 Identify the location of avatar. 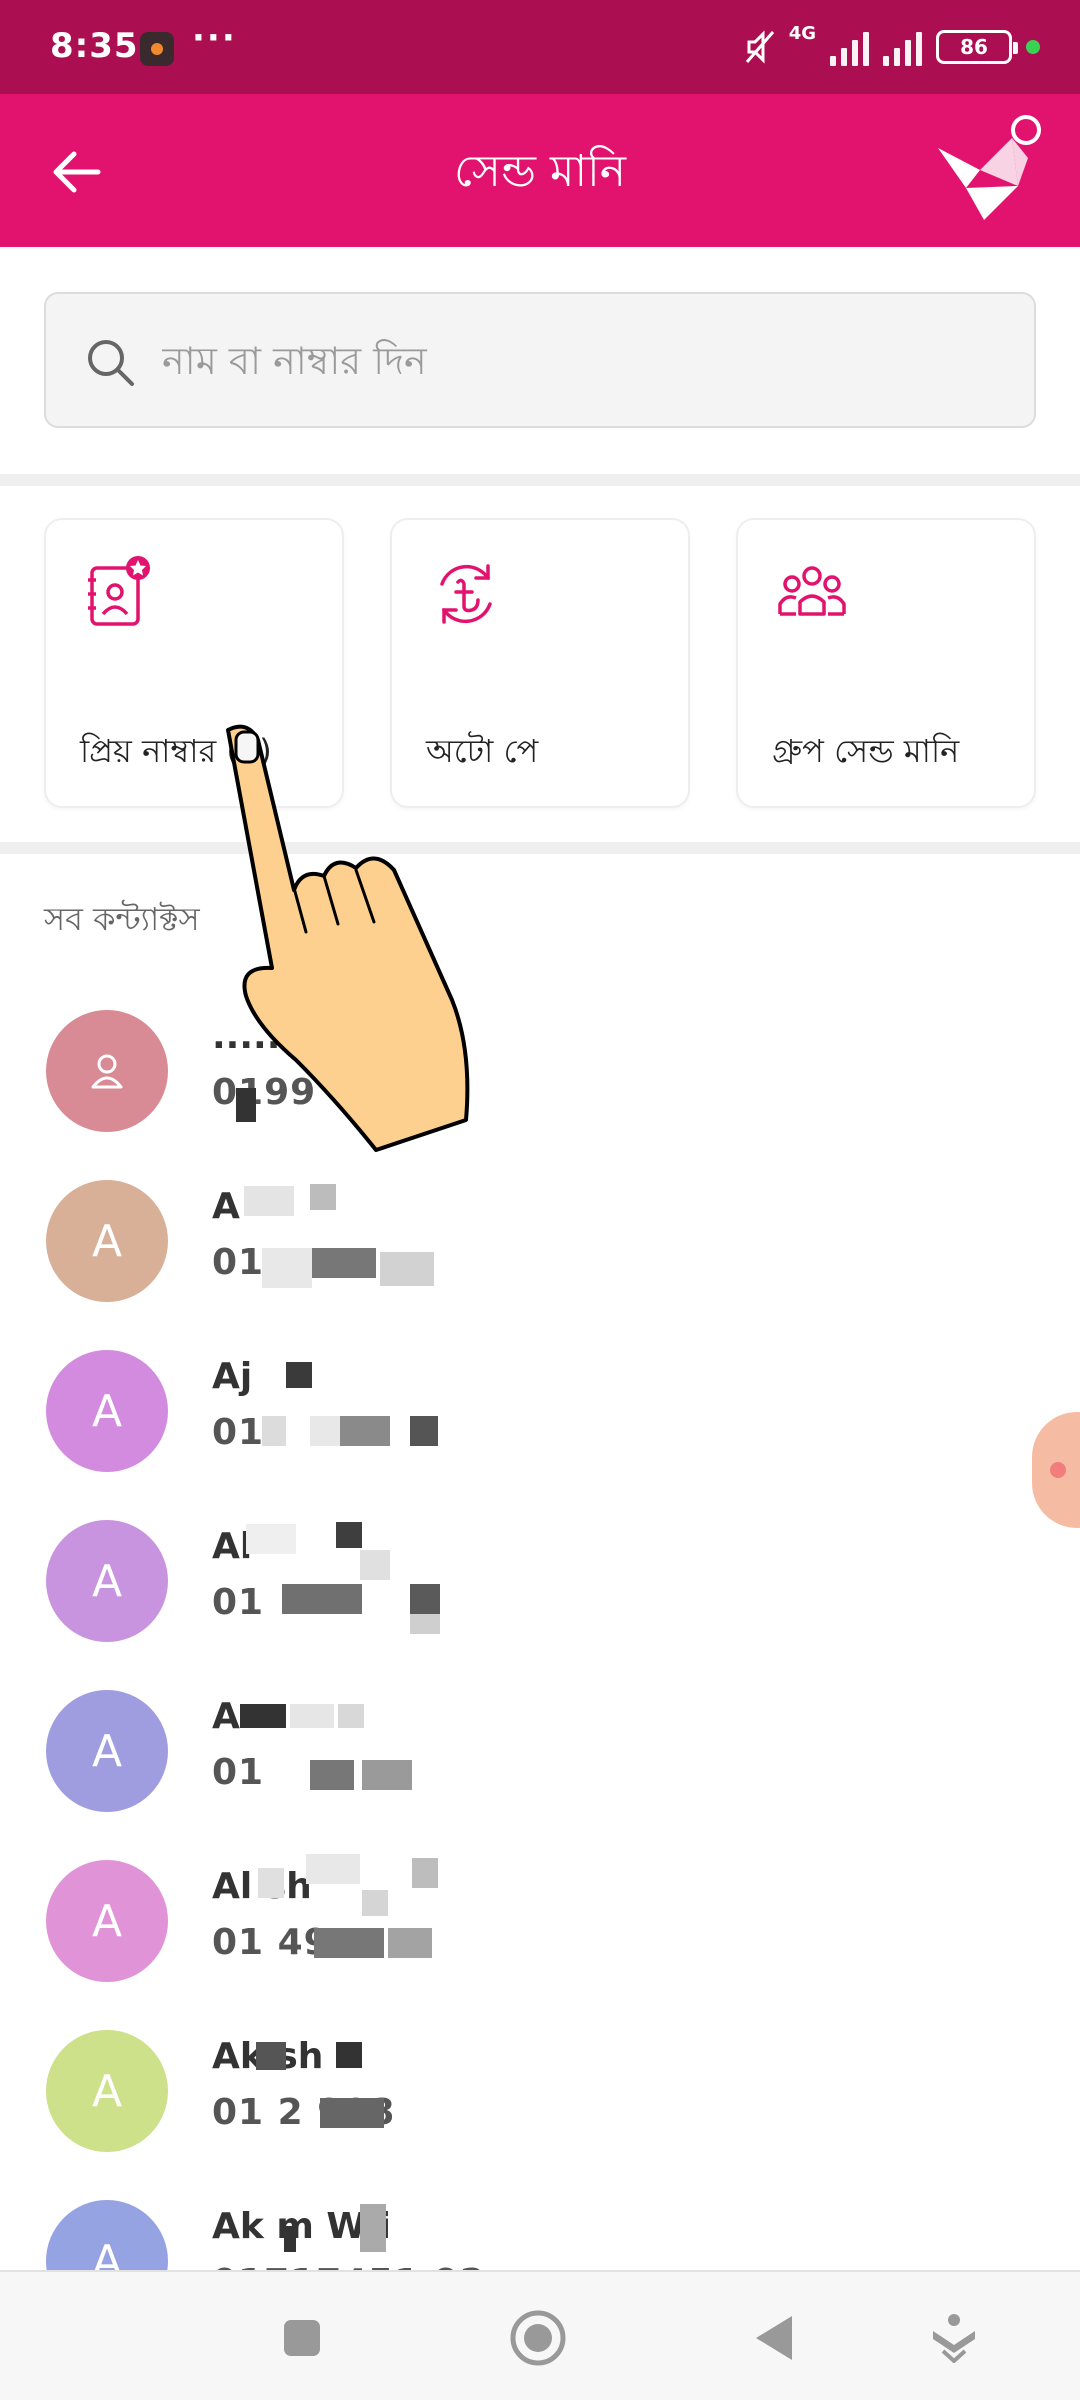
(107, 1071).